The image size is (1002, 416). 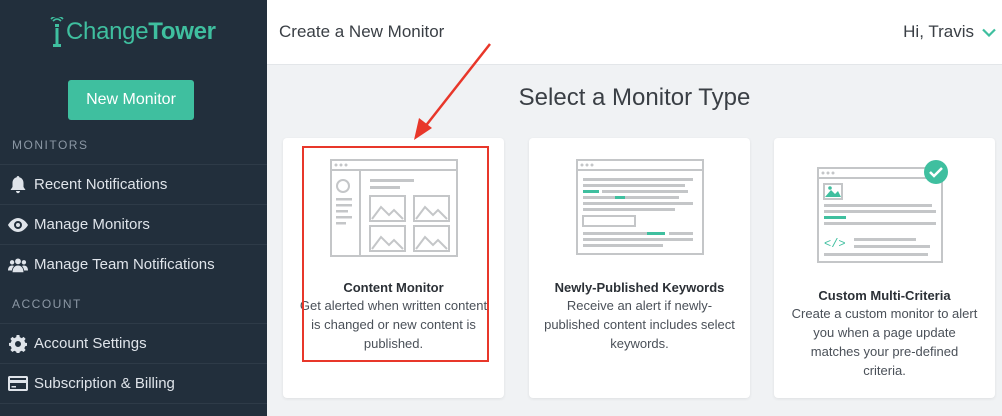 I want to click on section-title: Select a Monitor Type, so click(x=634, y=97).